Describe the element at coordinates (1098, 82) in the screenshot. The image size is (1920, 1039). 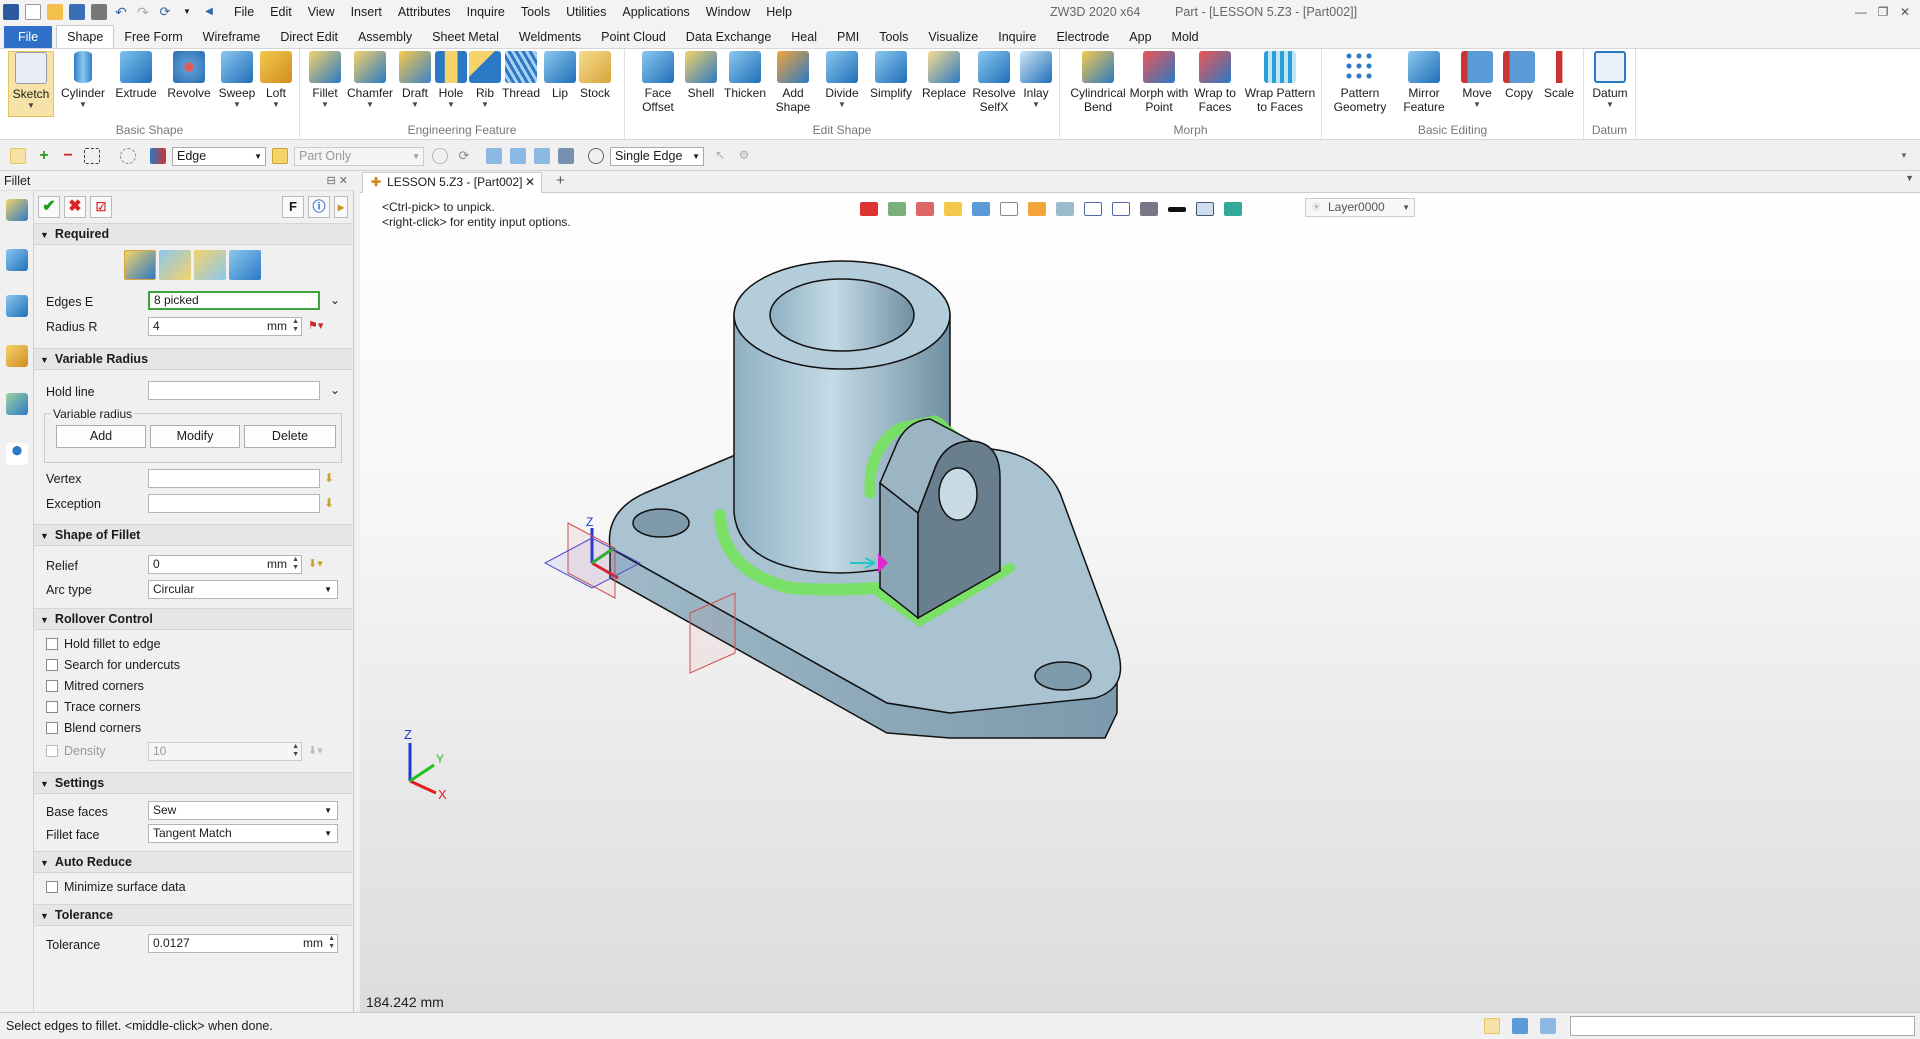
I see `cylindrical-bend-button: Cylindrical Bend` at that location.